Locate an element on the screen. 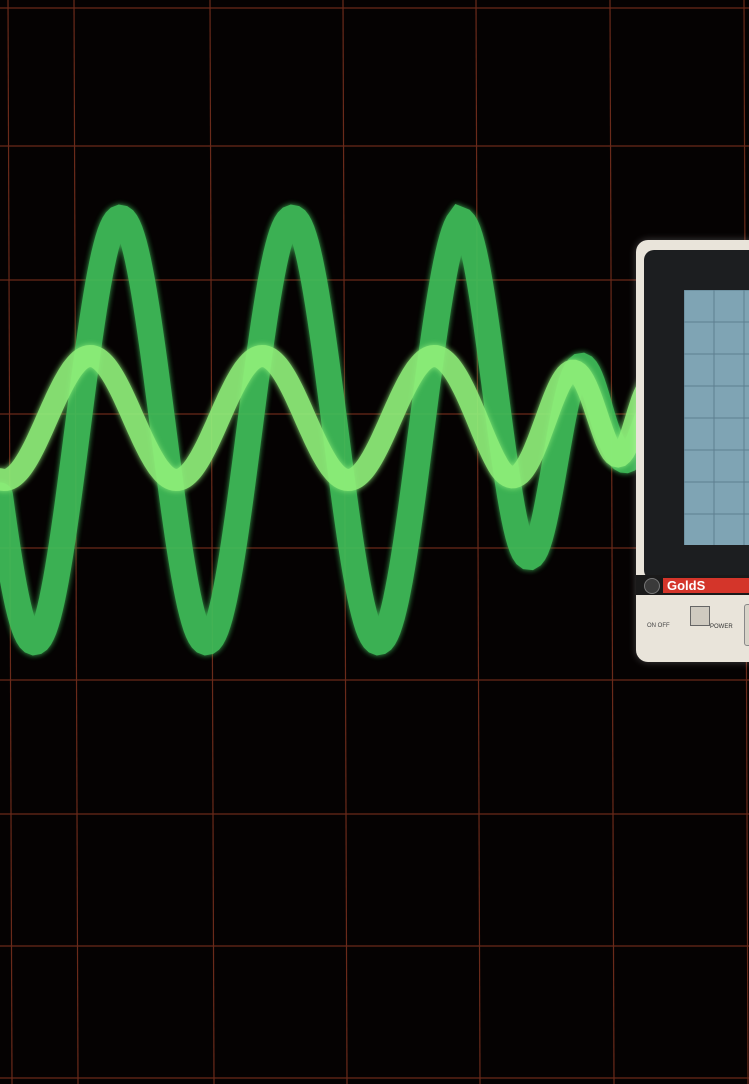 The width and height of the screenshot is (749, 1084). power-controls: ON OFF POWER is located at coordinates (696, 626).